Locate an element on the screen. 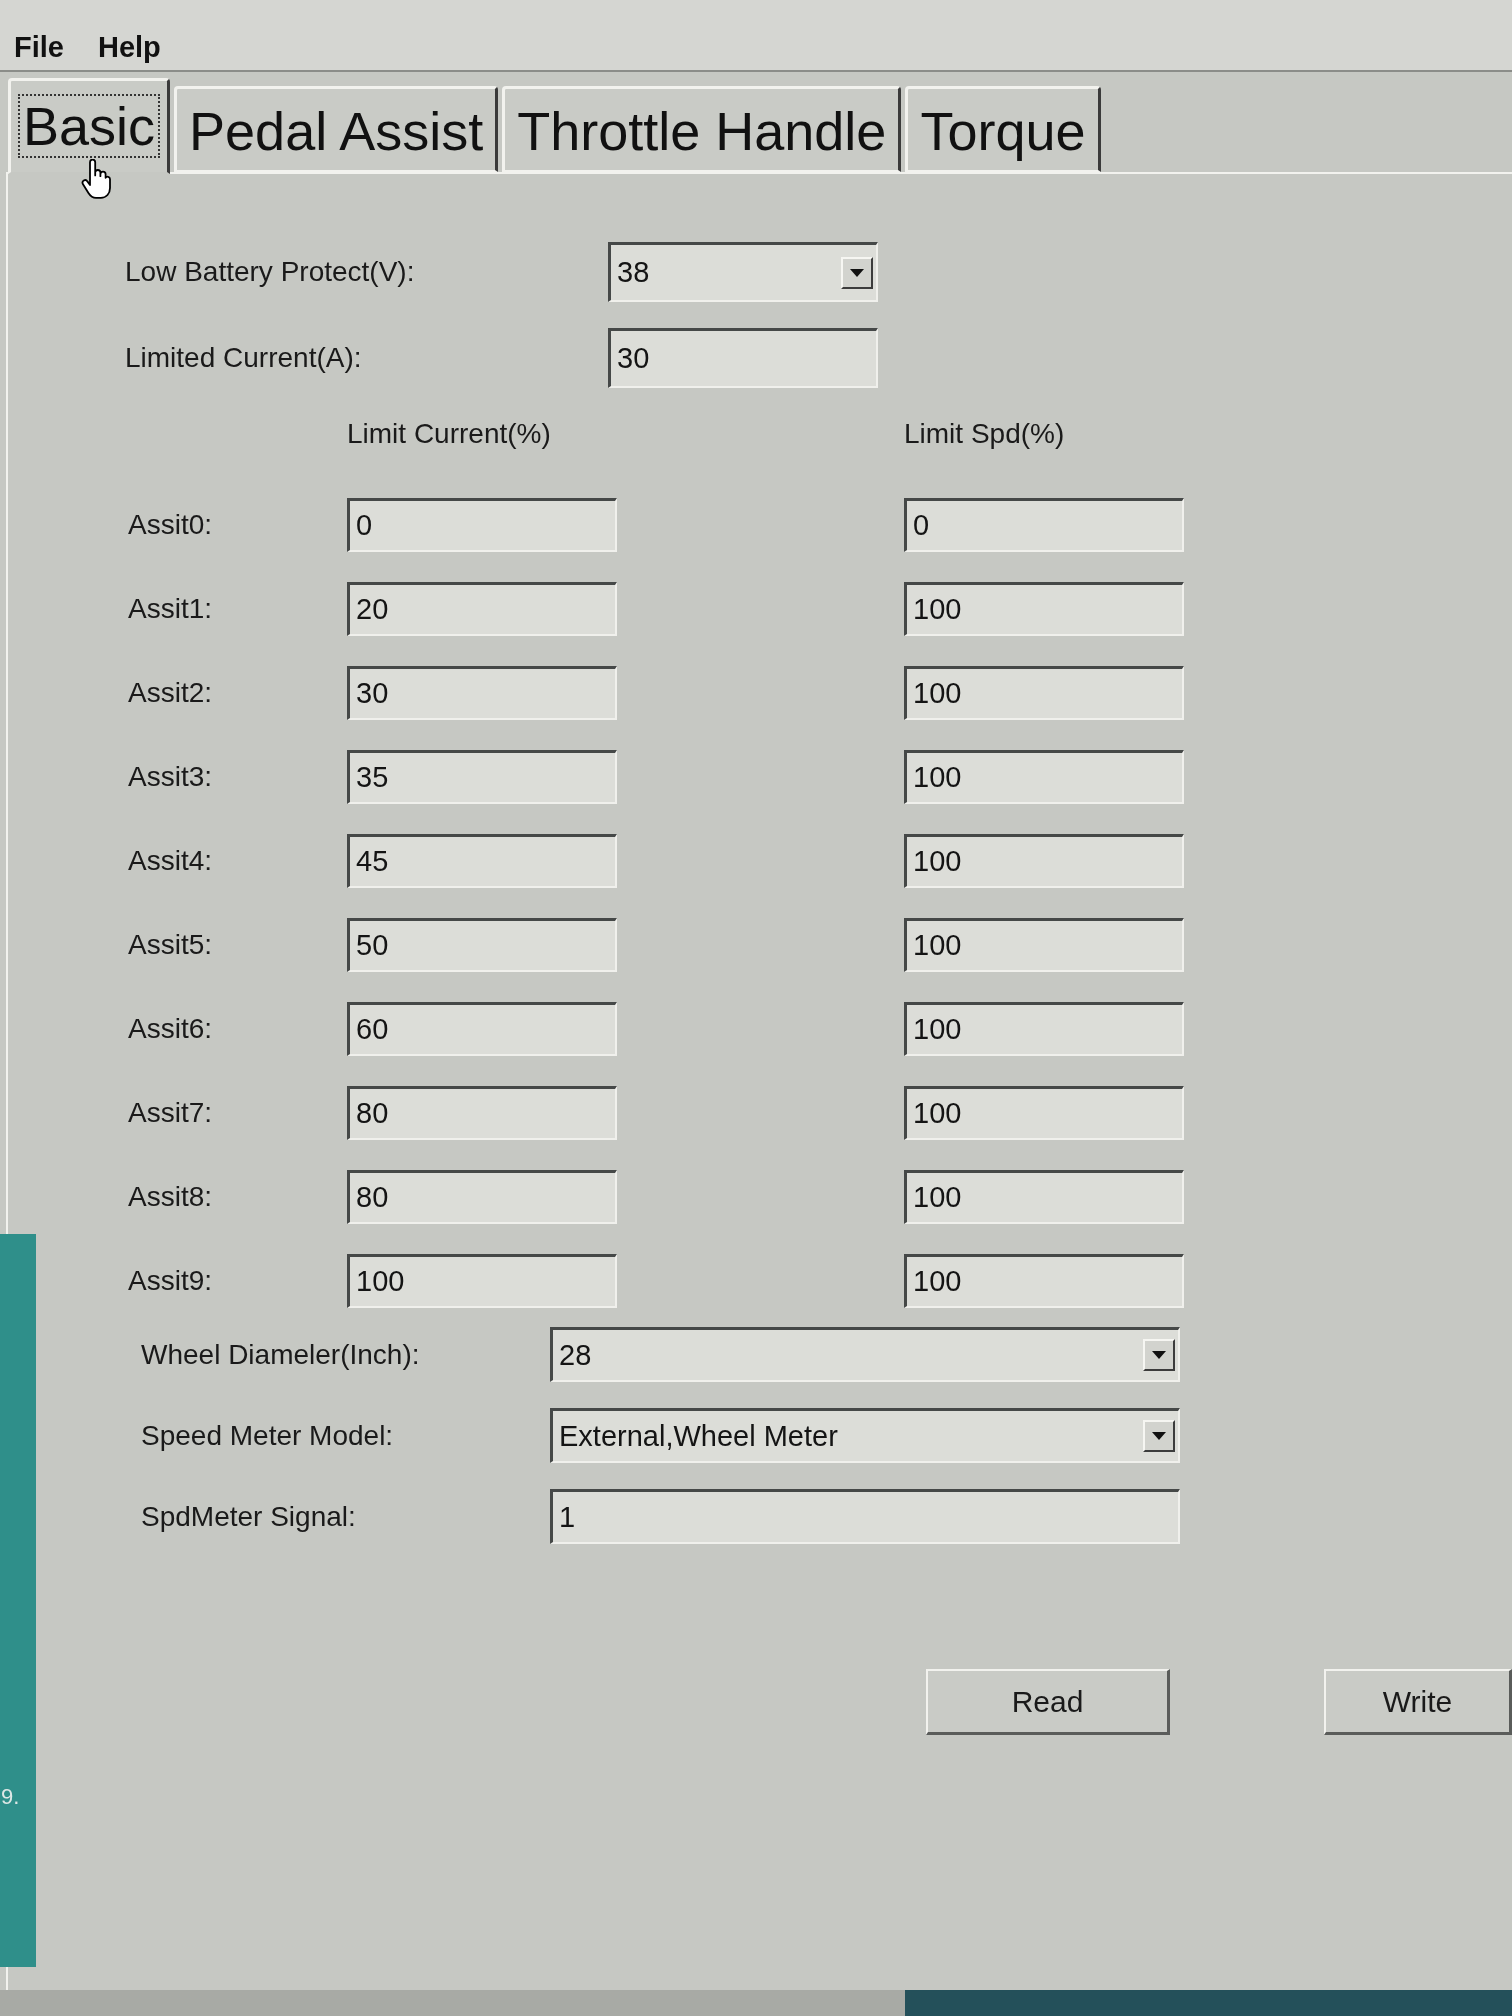 Image resolution: width=1512 pixels, height=2016 pixels. dropdown: 38 is located at coordinates (743, 272).